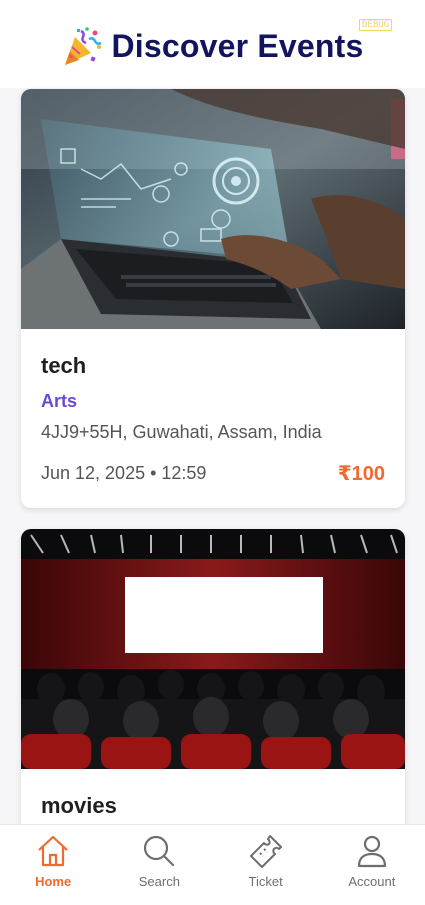 This screenshot has height=905, width=425. I want to click on ticket-icon, so click(266, 851).